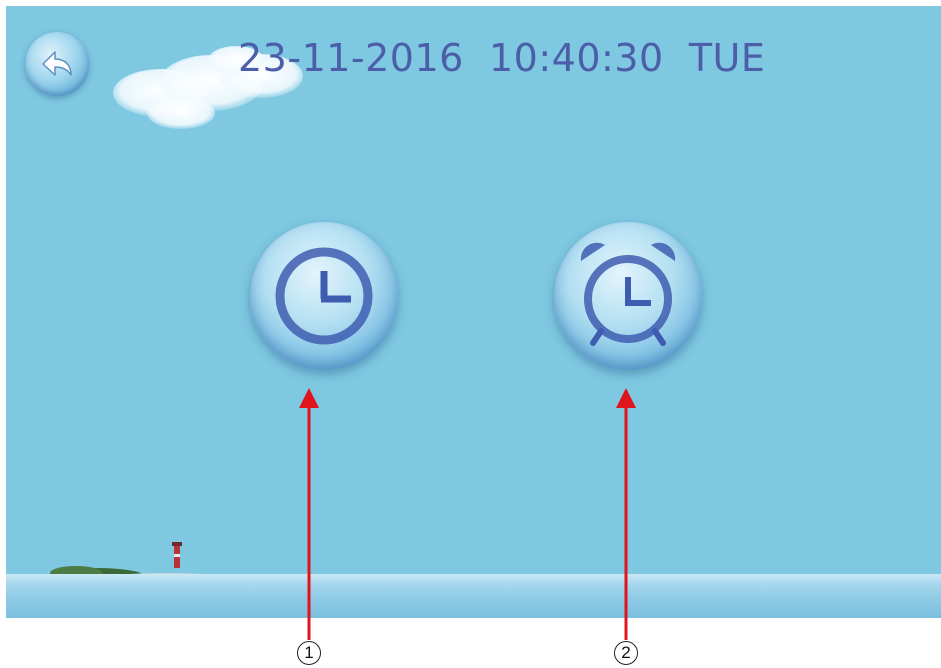 This screenshot has height=668, width=941. I want to click on alarm-clock-icon, so click(628, 294).